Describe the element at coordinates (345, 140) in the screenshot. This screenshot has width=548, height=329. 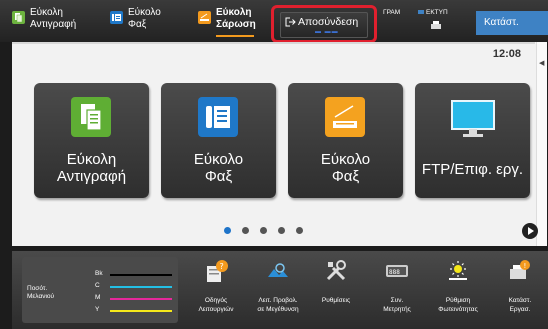
I see `tile-easy-scan: Εύκολο Φαξ` at that location.